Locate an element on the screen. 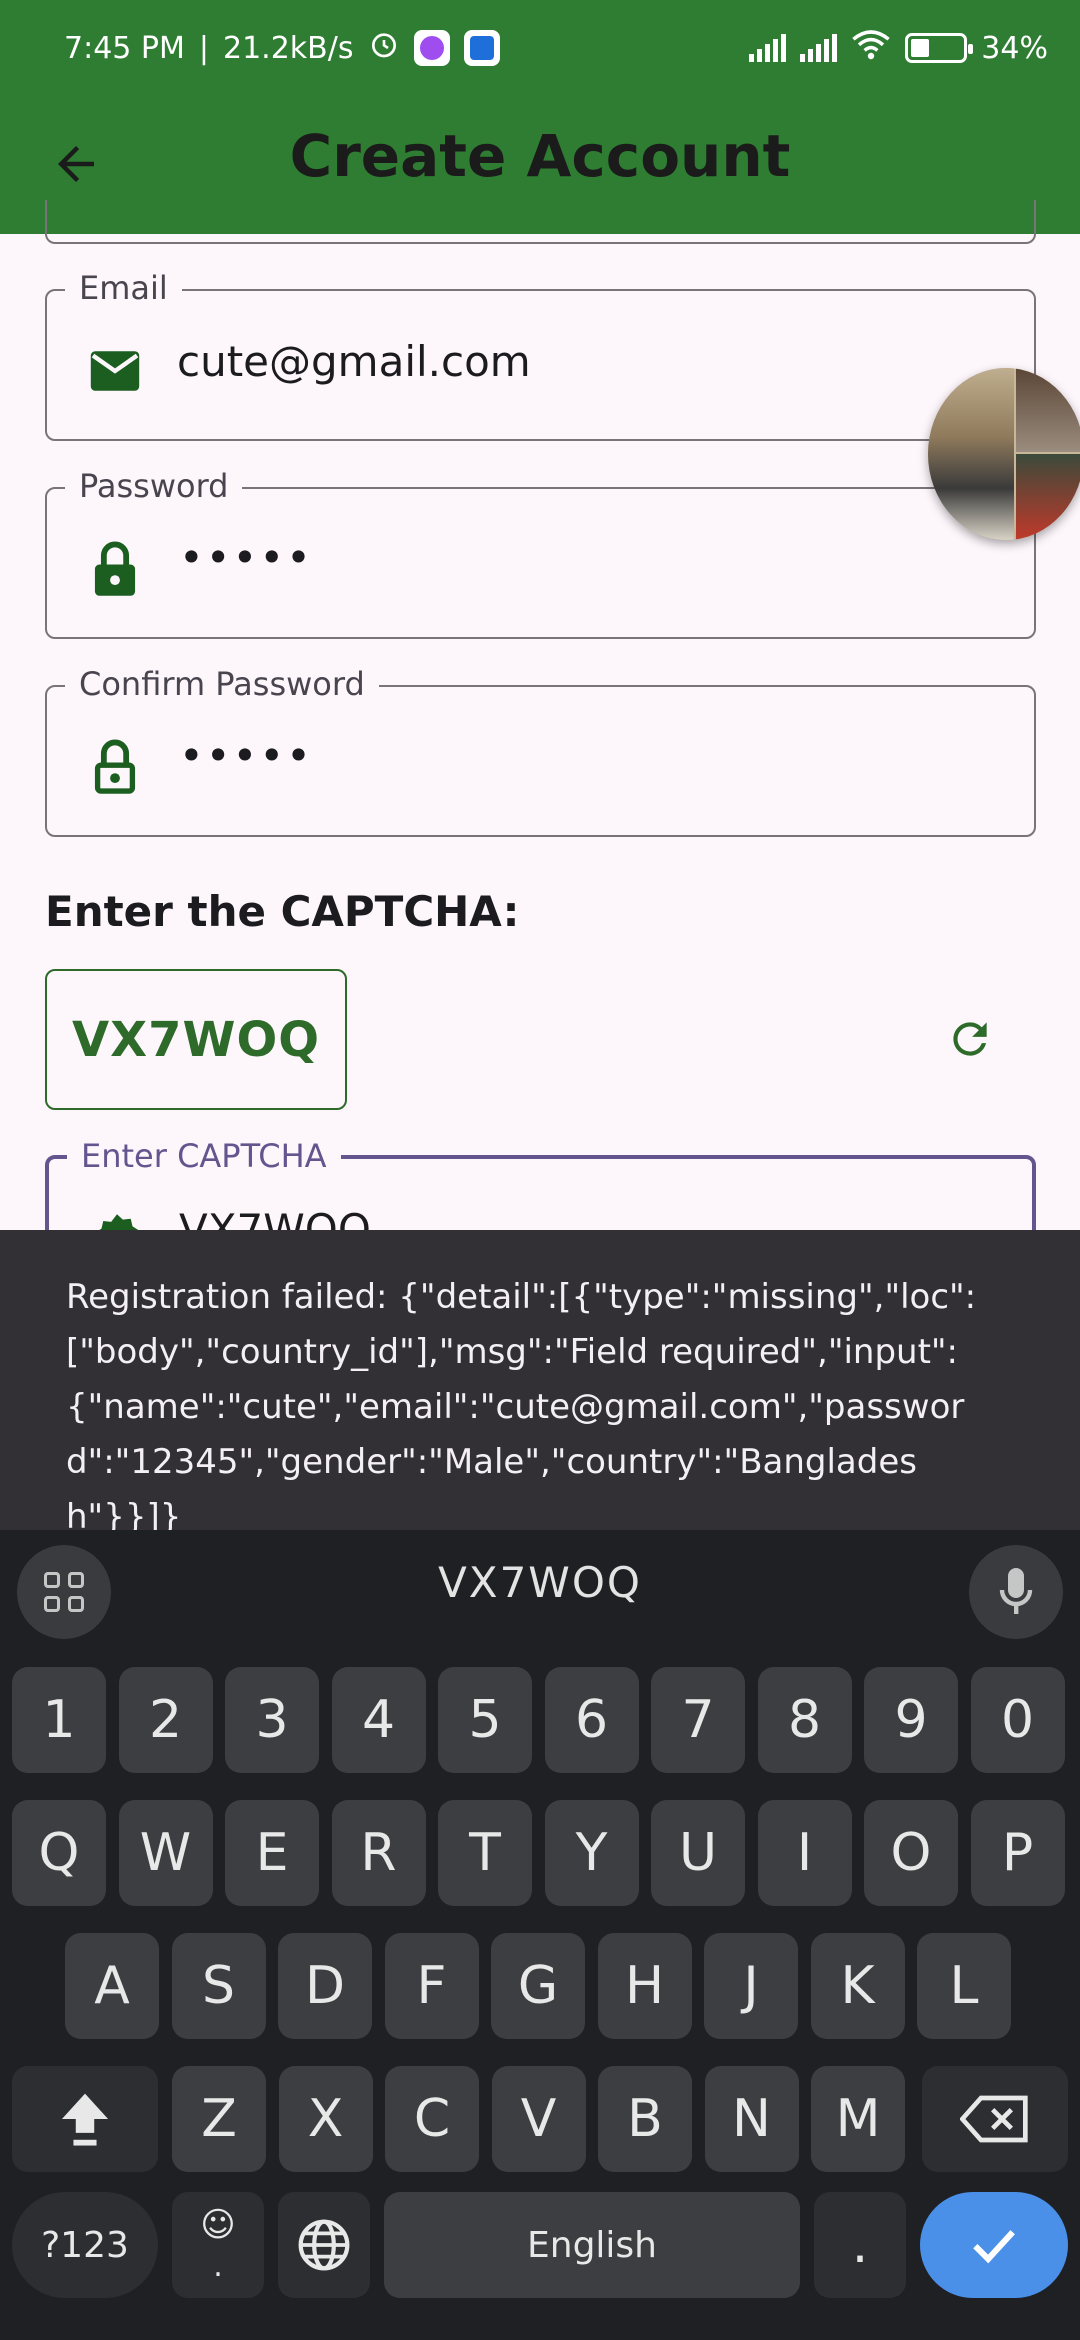  shift-key is located at coordinates (85, 2119).